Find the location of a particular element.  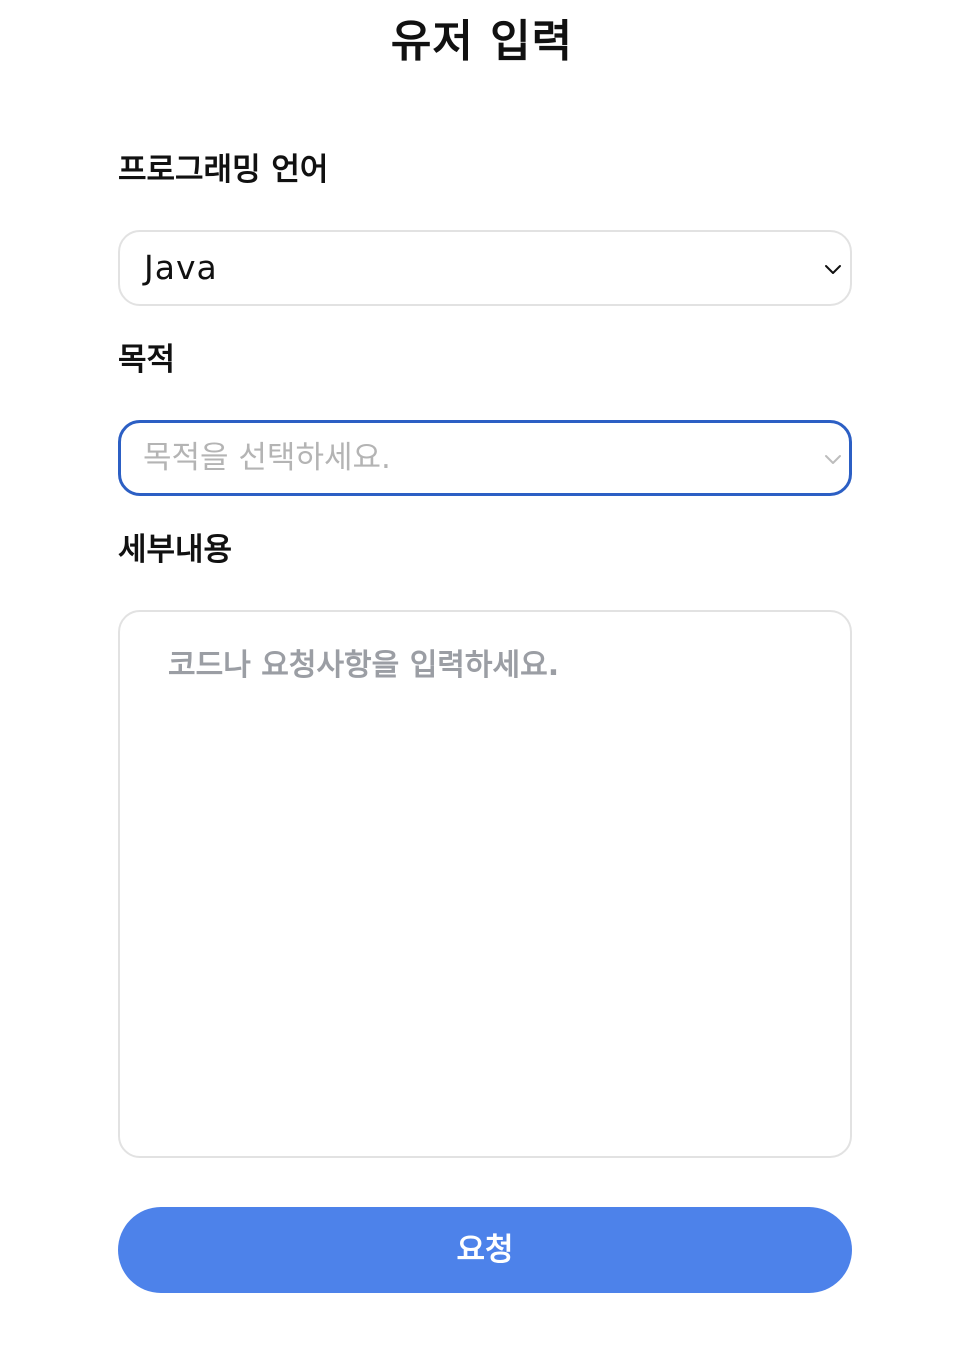

details-placeholder: 코드나 요청사항을 입력하세요. is located at coordinates (364, 665).